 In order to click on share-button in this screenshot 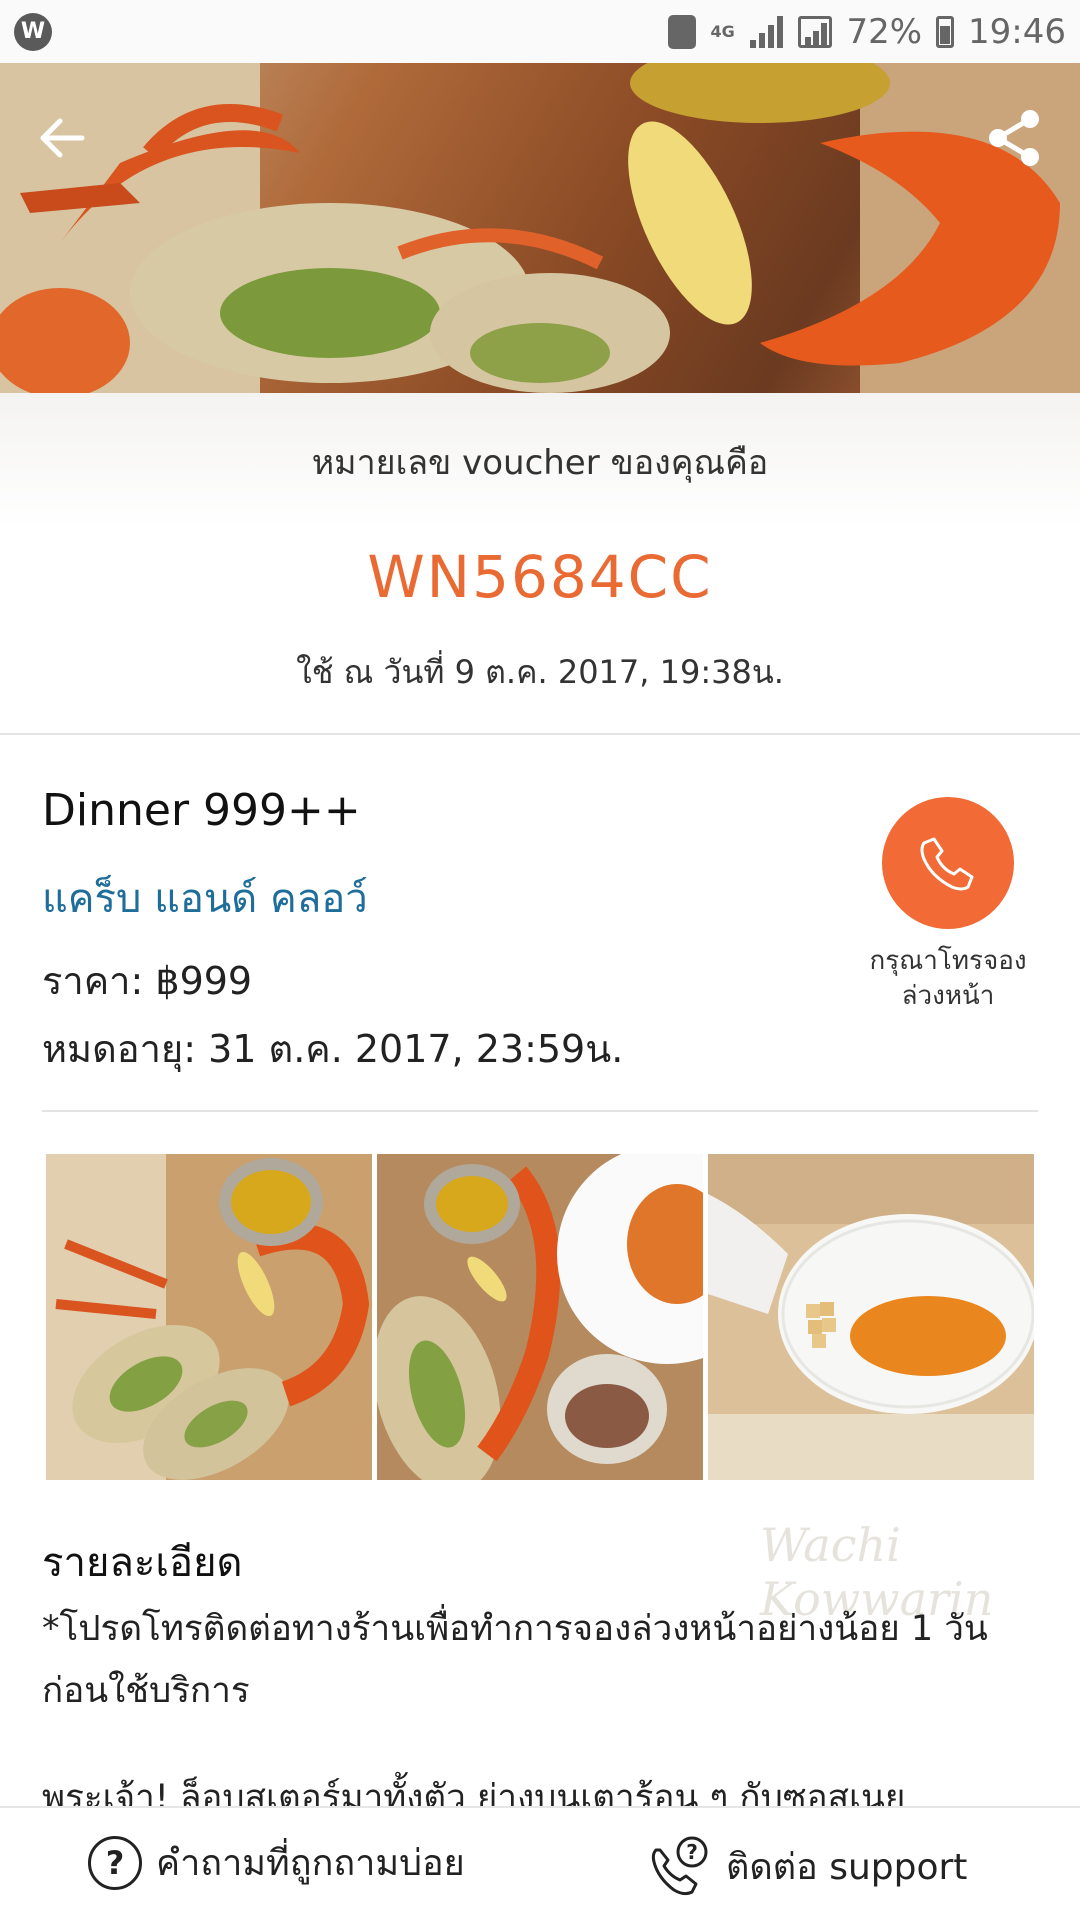, I will do `click(1015, 138)`.